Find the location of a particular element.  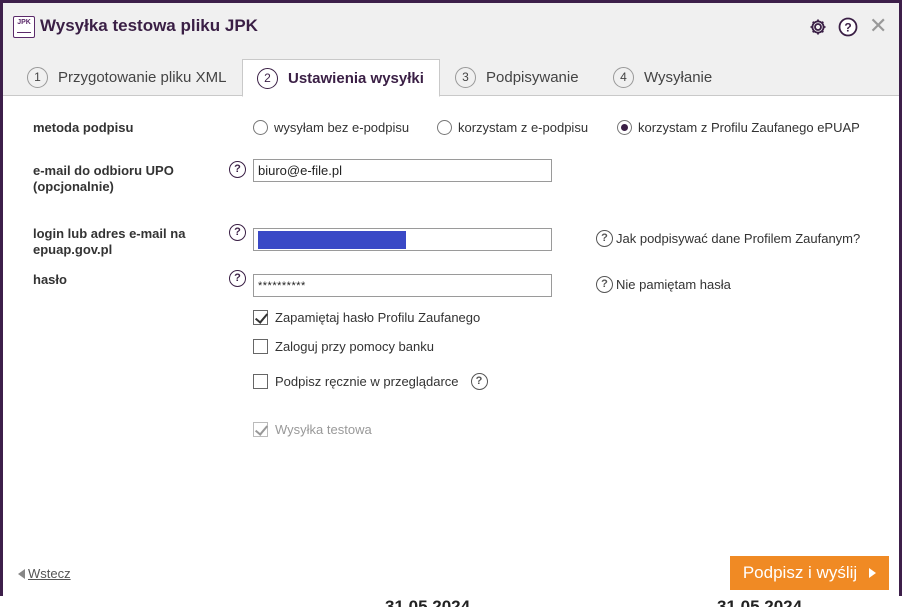

help-link-text: Jak podpisywać dane Profilem Zaufanym? is located at coordinates (738, 238).